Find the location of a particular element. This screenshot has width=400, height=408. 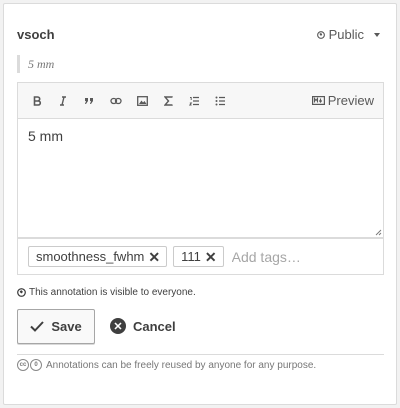

tag-label: 111 is located at coordinates (191, 256).